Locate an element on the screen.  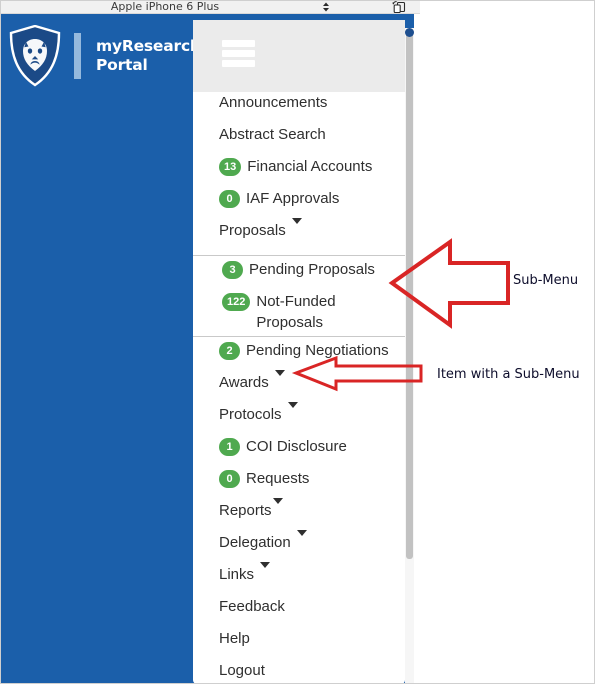
chevron-down-icon-awards is located at coordinates (279, 373).